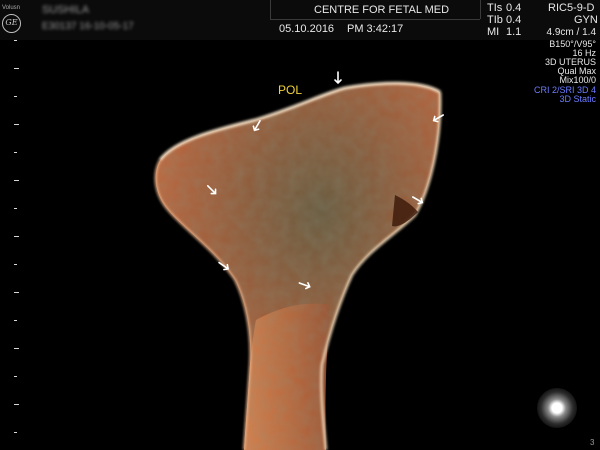 This screenshot has height=450, width=600. What do you see at coordinates (290, 90) in the screenshot?
I see `pol-annotation: POL` at bounding box center [290, 90].